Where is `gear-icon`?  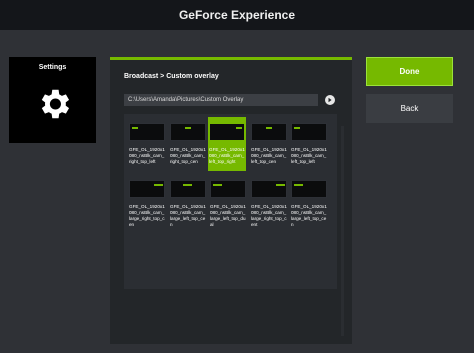 gear-icon is located at coordinates (55, 104).